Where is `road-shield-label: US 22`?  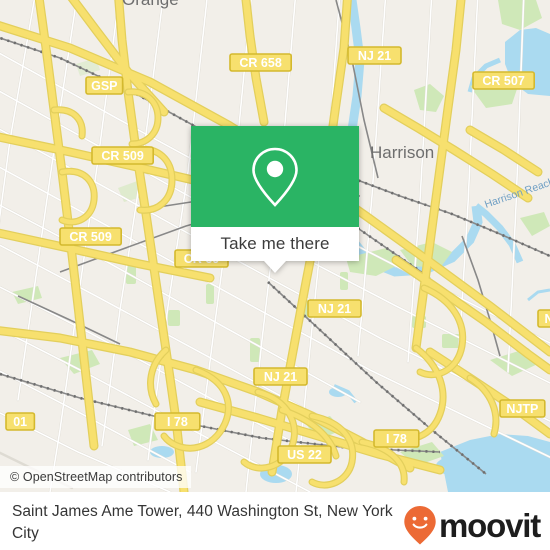
road-shield-label: US 22 is located at coordinates (304, 455).